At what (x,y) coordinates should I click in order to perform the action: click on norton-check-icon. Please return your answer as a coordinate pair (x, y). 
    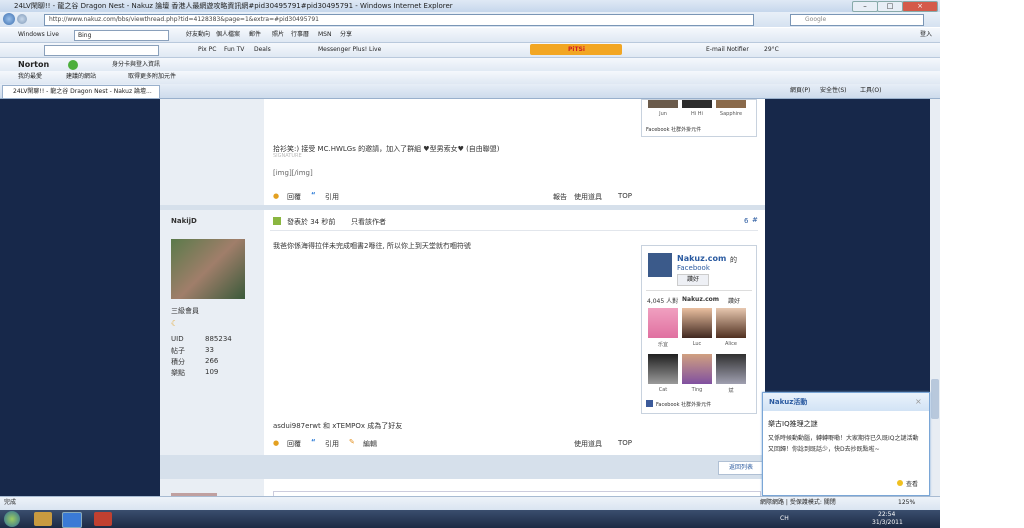
    Looking at the image, I should click on (73, 65).